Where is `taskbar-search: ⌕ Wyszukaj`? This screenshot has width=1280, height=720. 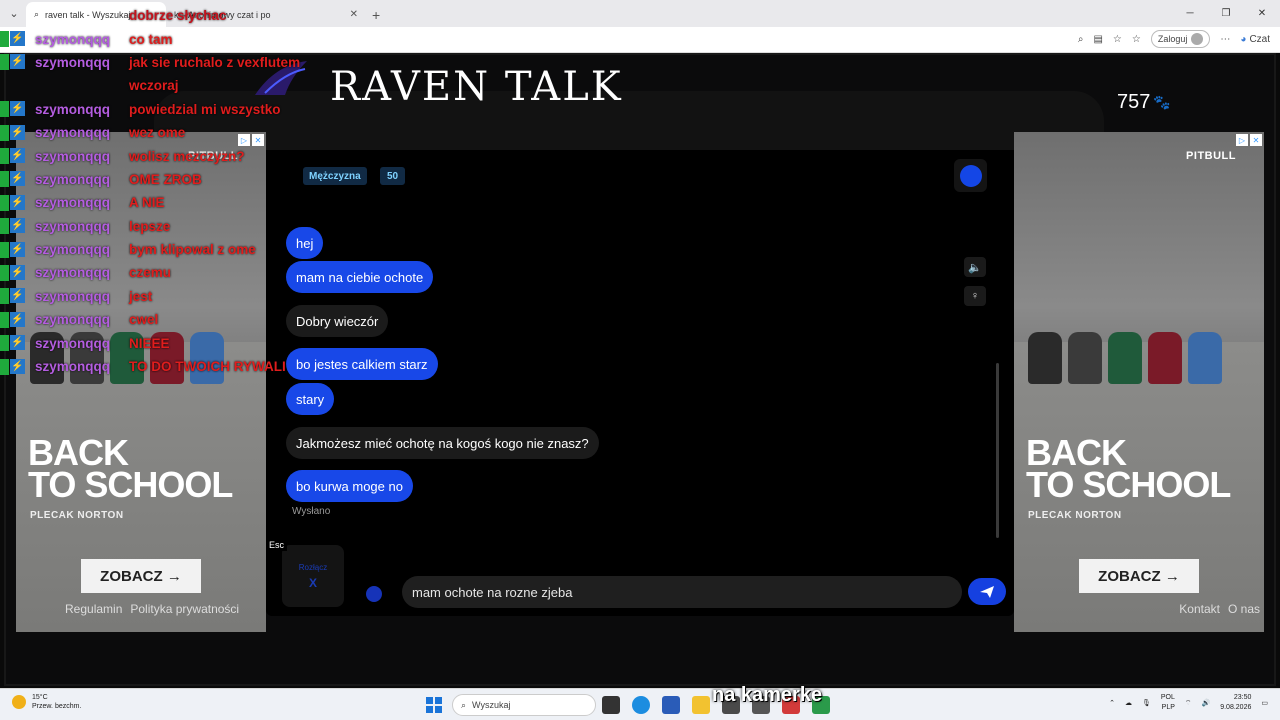 taskbar-search: ⌕ Wyszukaj is located at coordinates (524, 705).